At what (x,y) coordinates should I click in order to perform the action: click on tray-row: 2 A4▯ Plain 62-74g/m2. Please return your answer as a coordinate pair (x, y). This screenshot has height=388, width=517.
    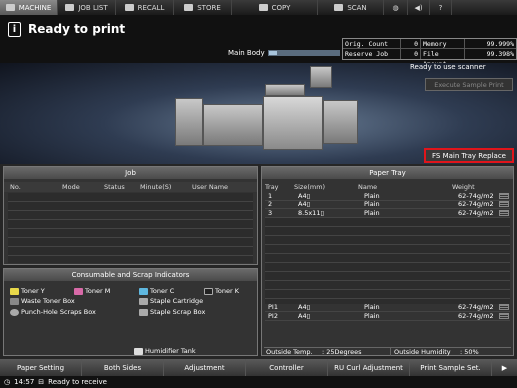
    Looking at the image, I should click on (387, 204).